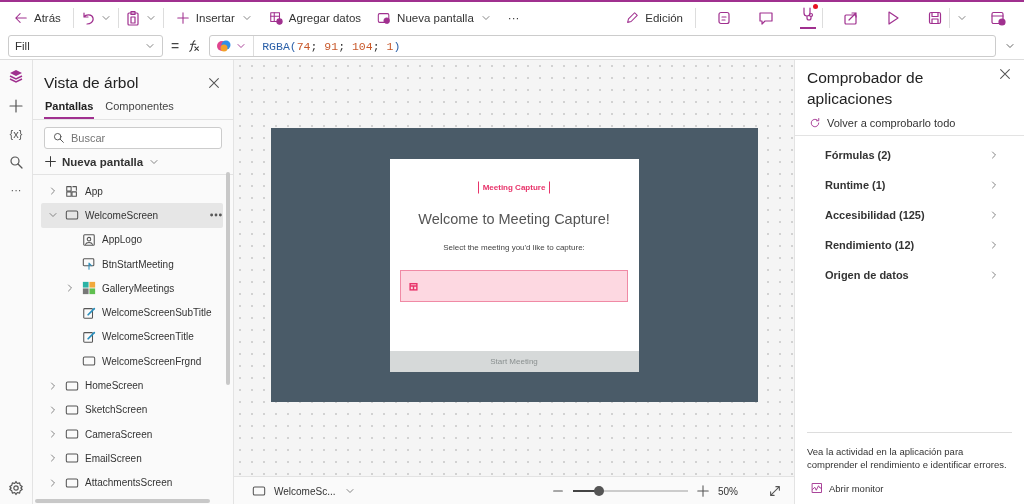 The image size is (1024, 504). What do you see at coordinates (16, 76) in the screenshot?
I see `layers-icon` at bounding box center [16, 76].